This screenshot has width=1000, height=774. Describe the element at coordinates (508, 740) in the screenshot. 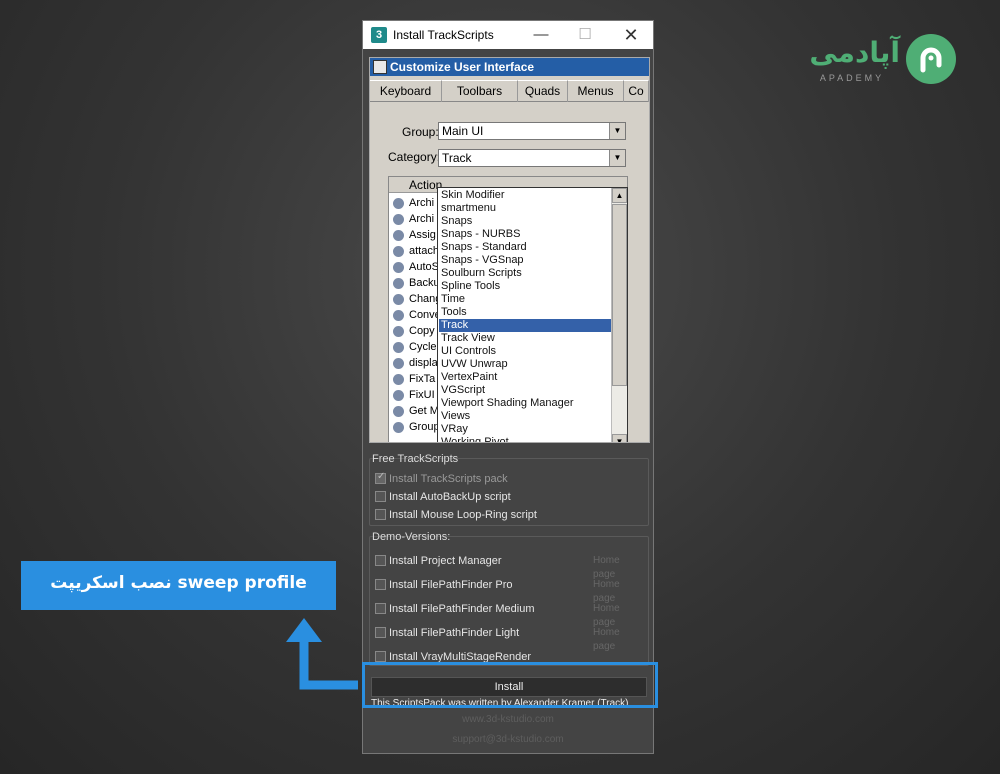

I see `support-email-link: support@3d-kstudio.com` at that location.